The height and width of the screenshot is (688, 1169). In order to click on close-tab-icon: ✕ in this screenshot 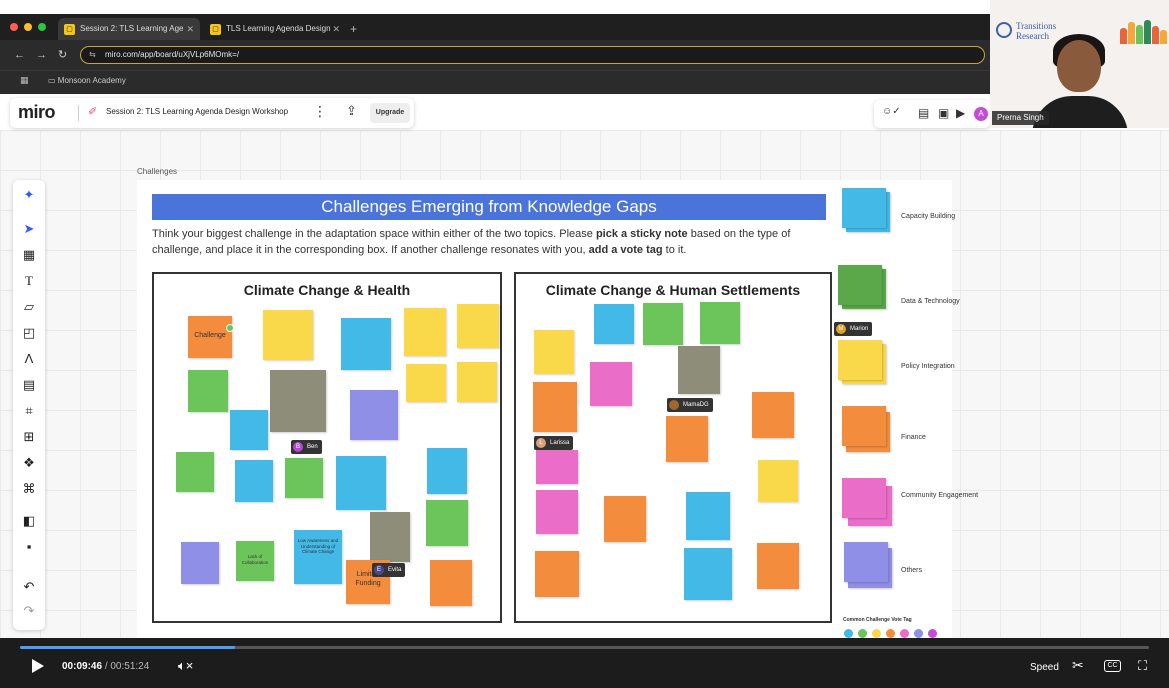, I will do `click(336, 29)`.